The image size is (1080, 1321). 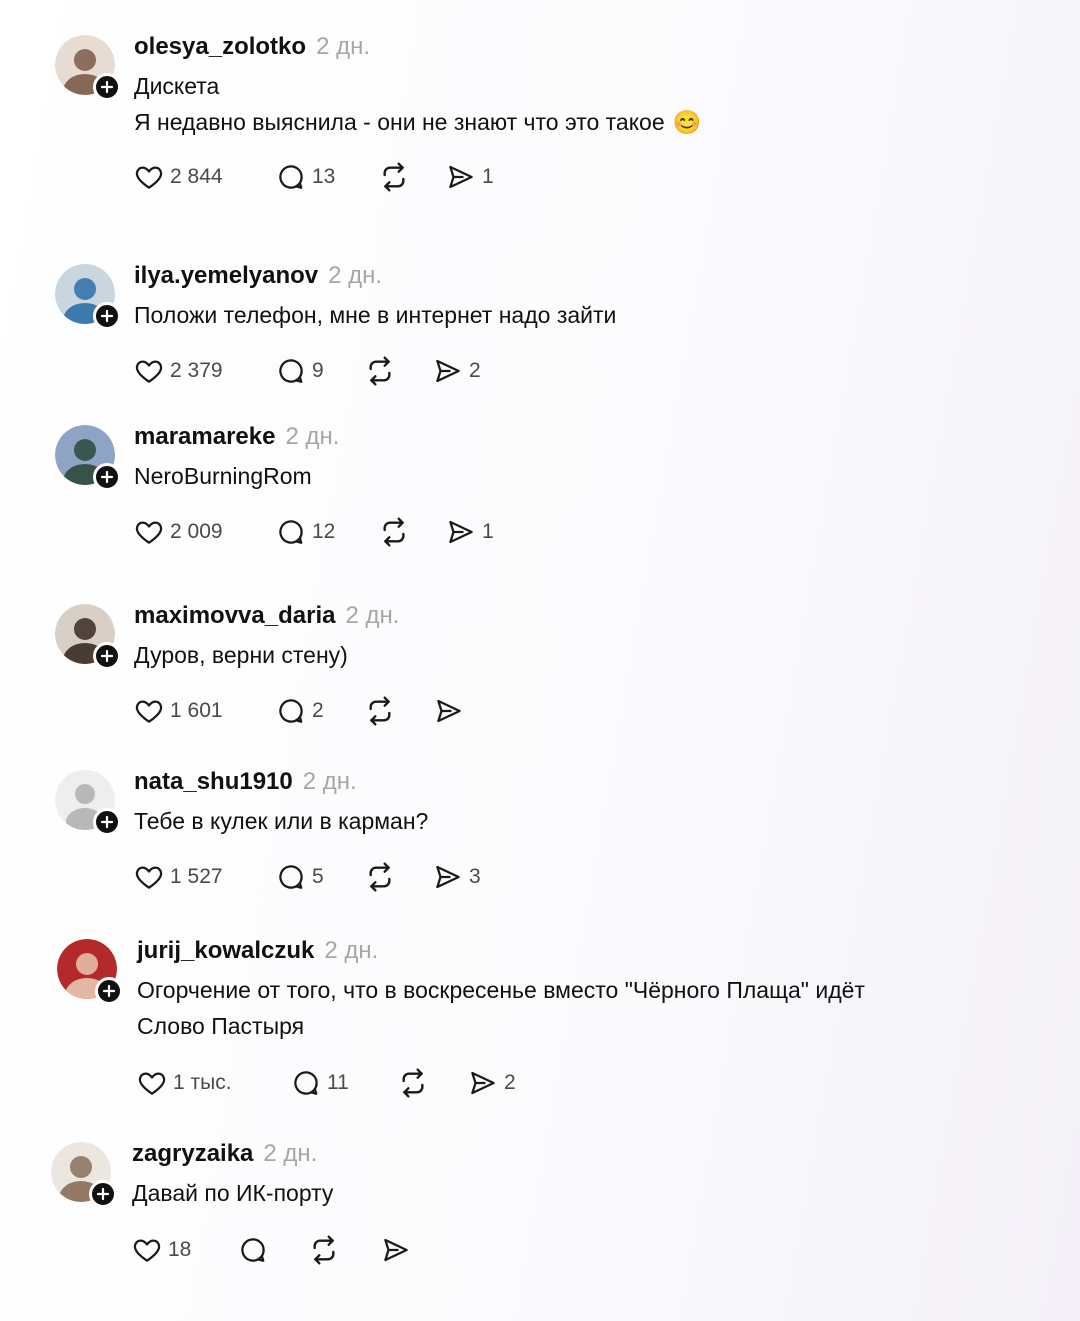 What do you see at coordinates (241, 655) in the screenshot?
I see `comment-text-content: Дуров, верни стену)` at bounding box center [241, 655].